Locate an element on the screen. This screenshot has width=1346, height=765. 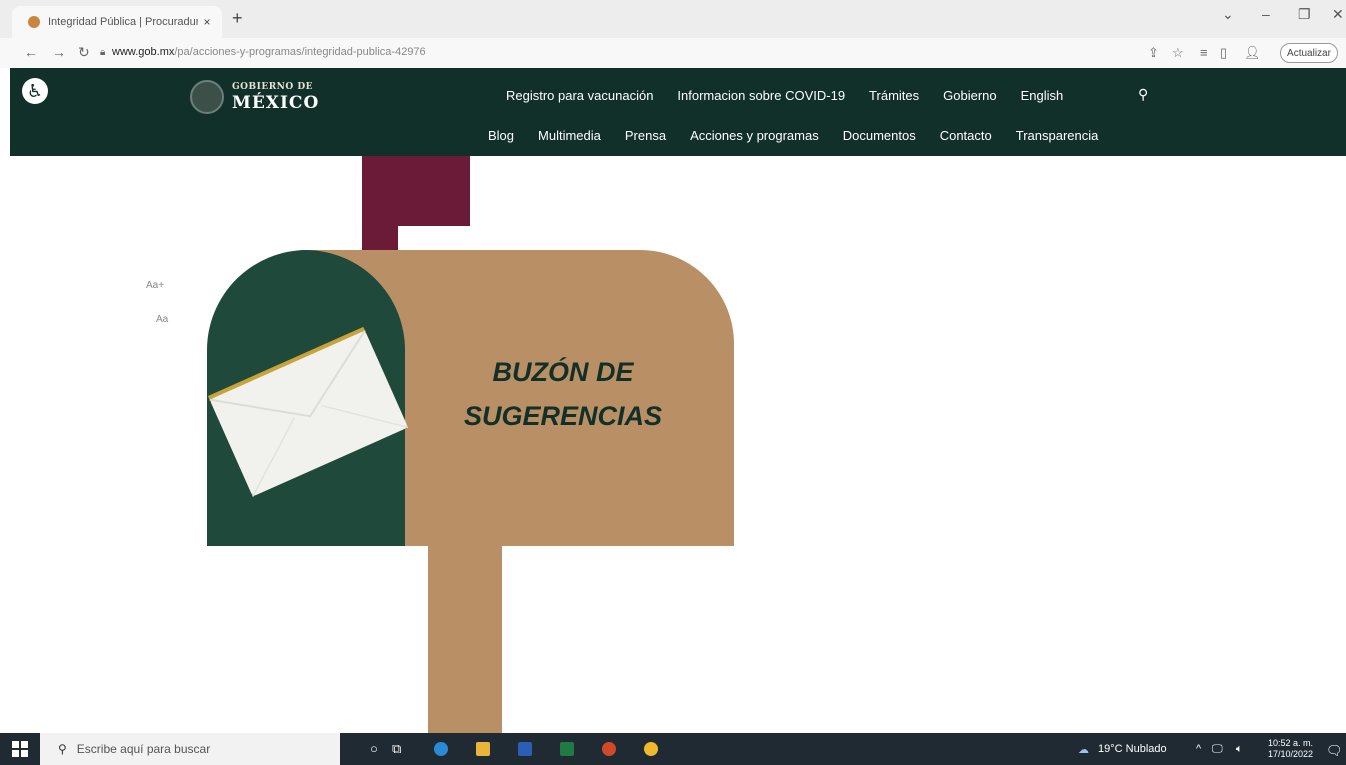
nav-link-documentos: Documentos is located at coordinates (879, 135).